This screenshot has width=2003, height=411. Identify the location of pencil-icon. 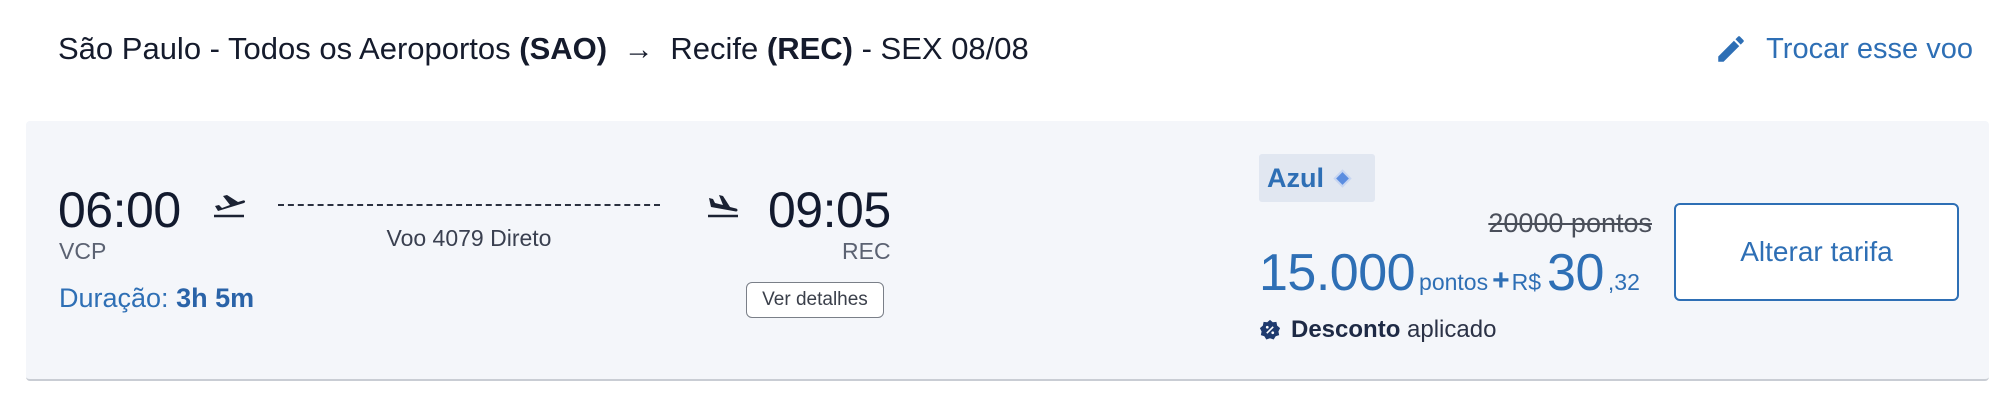
(1731, 49).